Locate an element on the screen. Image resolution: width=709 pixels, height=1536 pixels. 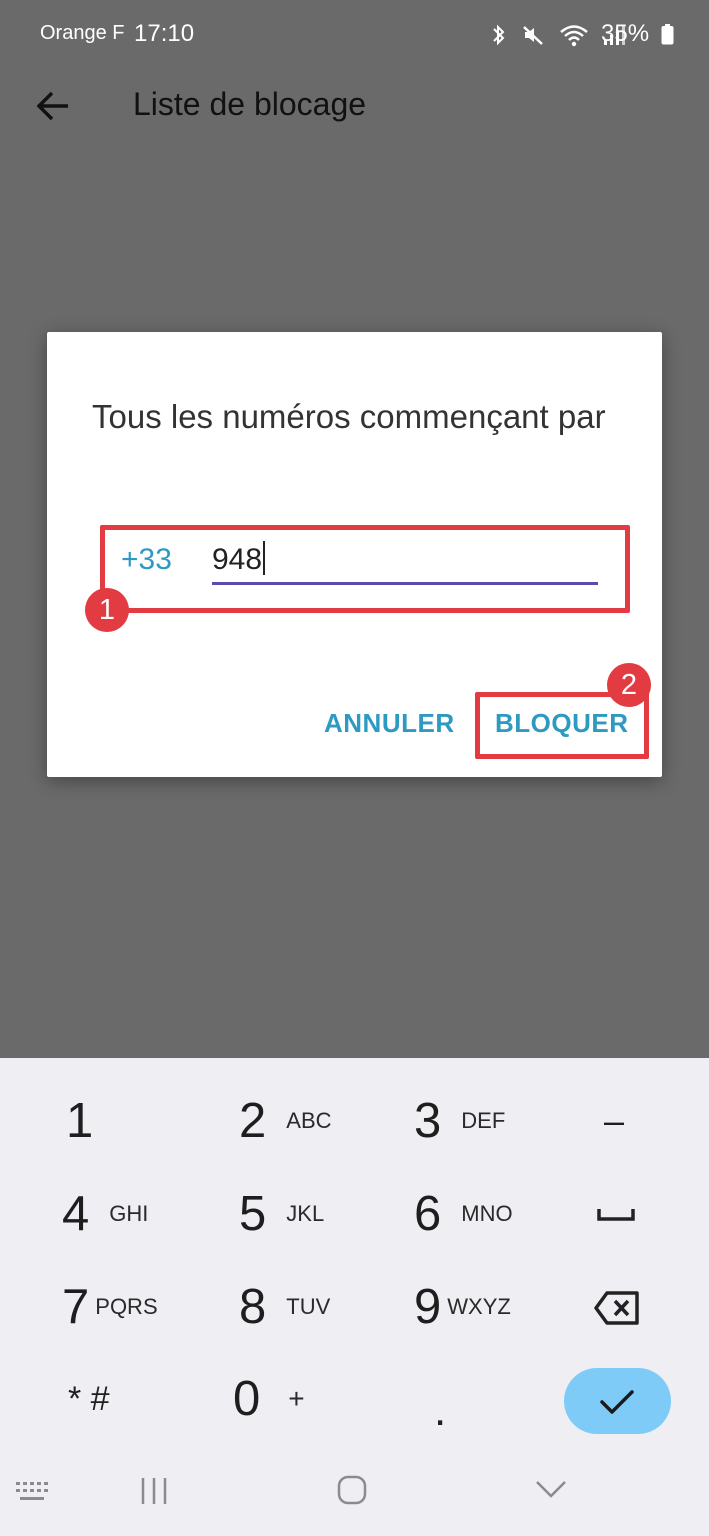
key-digit: 2 is located at coordinates (253, 1121).